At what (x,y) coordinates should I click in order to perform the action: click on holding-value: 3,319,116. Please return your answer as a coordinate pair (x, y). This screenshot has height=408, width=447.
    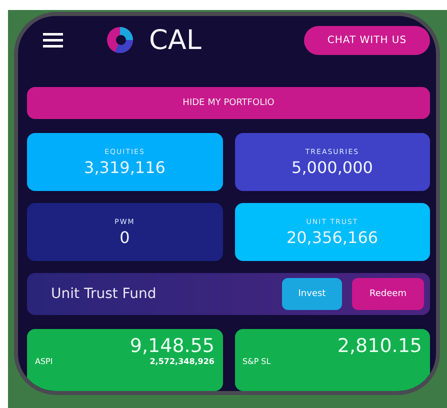
    Looking at the image, I should click on (125, 167).